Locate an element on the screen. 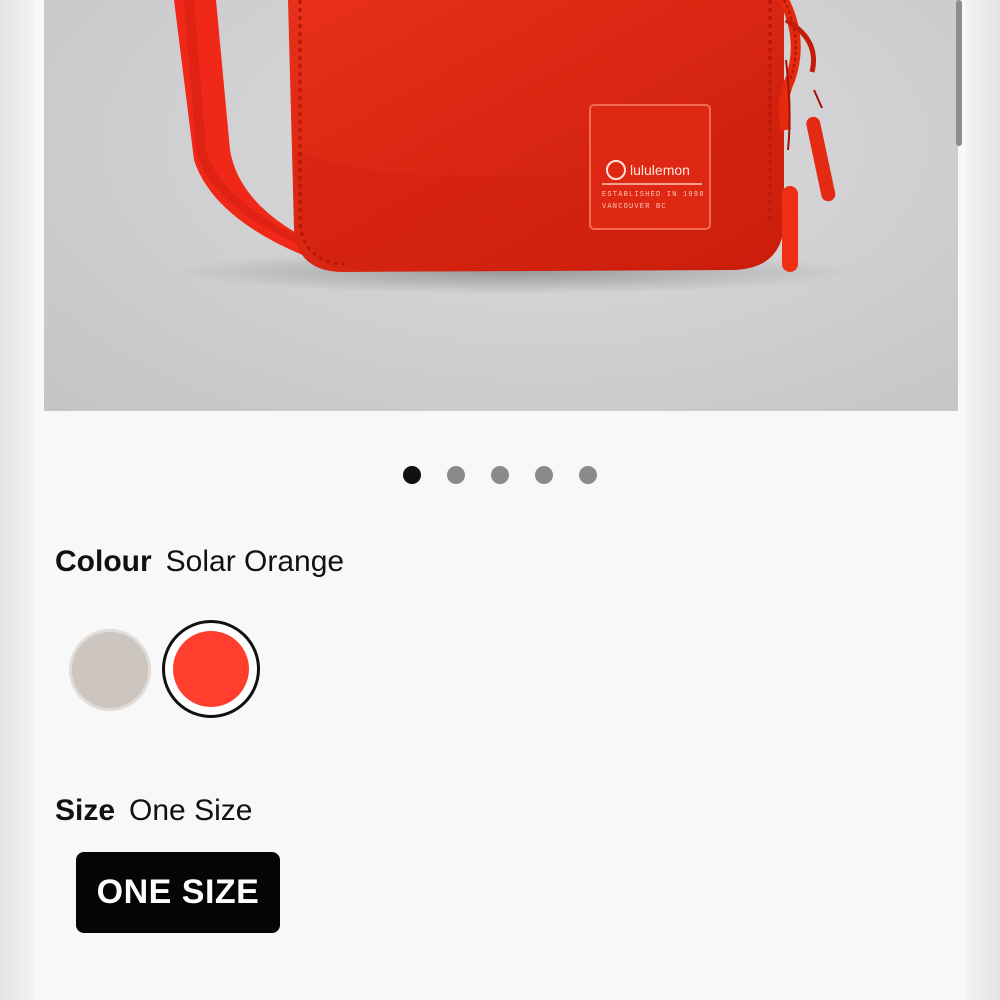 This screenshot has height=1000, width=1000. brand-tag-line1: ESTABLISHED IN 1998 is located at coordinates (653, 195).